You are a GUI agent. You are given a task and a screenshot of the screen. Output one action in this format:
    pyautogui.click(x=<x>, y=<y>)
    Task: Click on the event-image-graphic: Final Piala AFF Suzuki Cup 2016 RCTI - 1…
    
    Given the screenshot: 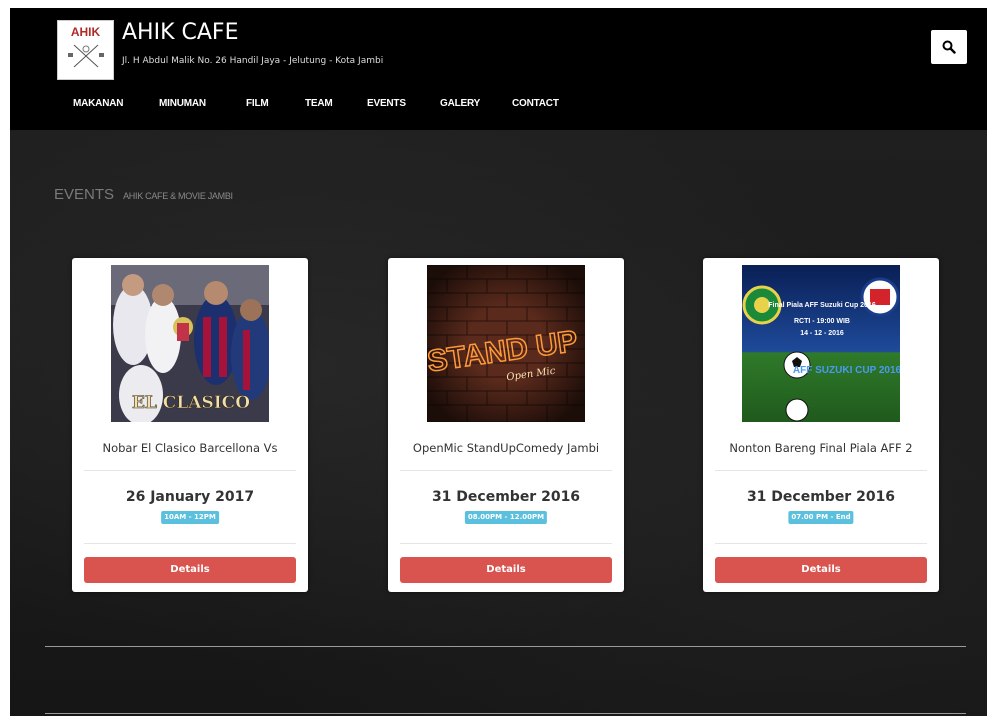 What is the action you would take?
    pyautogui.click(x=821, y=343)
    